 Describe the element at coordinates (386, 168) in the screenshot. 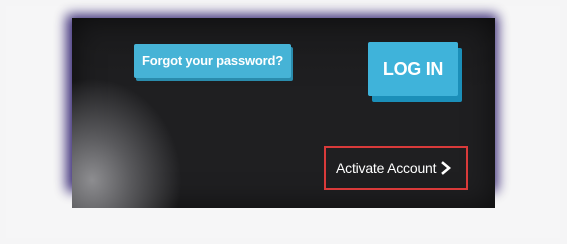

I see `activate-account-label: Activate Account` at that location.